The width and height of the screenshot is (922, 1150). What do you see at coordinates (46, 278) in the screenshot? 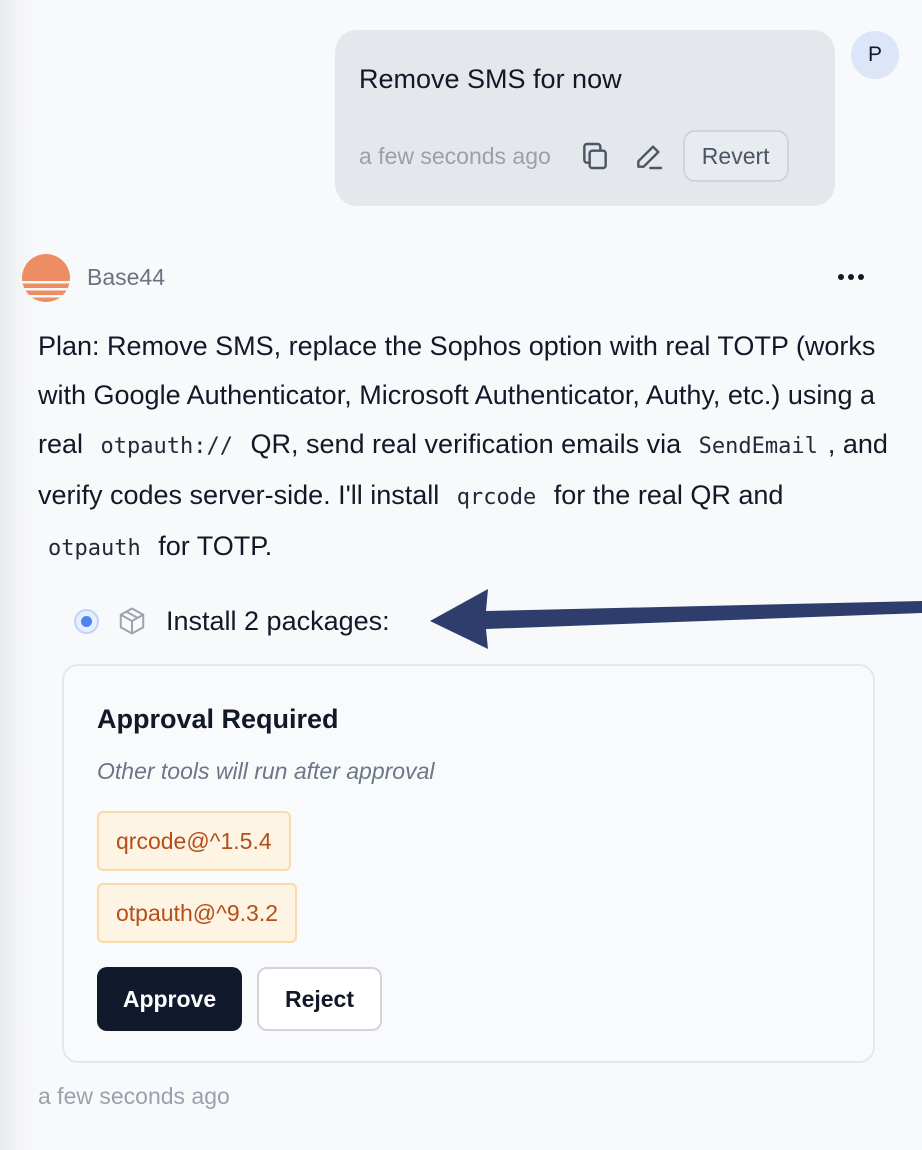
I see `base44-logo-icon` at bounding box center [46, 278].